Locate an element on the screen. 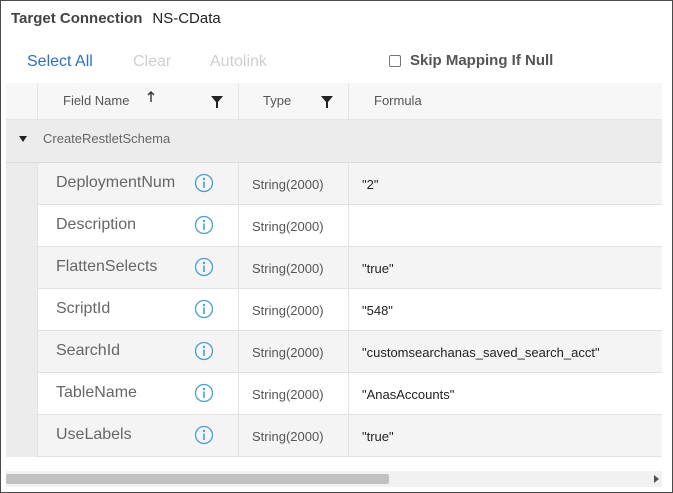 The width and height of the screenshot is (673, 493). sort-ascending-icon is located at coordinates (151, 97).